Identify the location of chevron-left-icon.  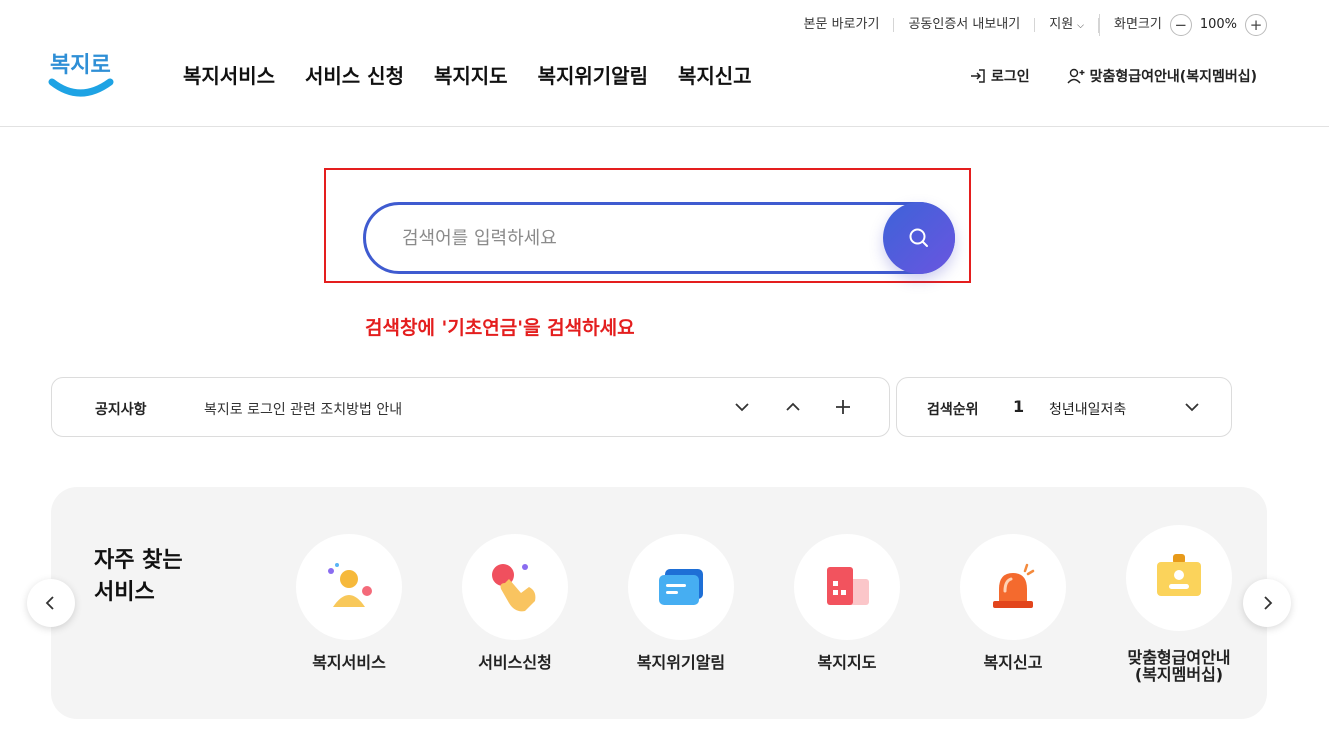
(49, 603).